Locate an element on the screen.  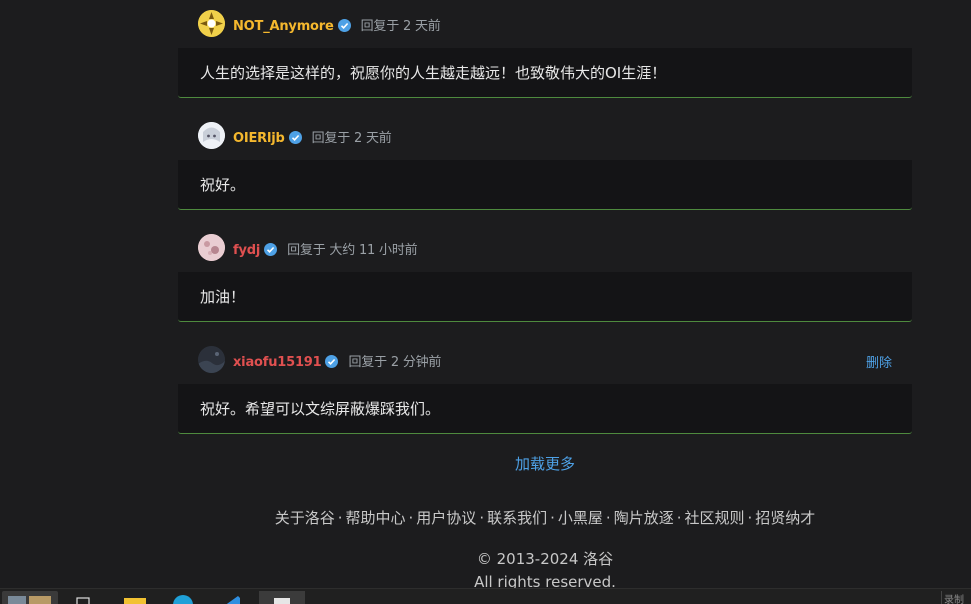
reply-time: 回复于 大约 11 小时前 is located at coordinates (352, 250).